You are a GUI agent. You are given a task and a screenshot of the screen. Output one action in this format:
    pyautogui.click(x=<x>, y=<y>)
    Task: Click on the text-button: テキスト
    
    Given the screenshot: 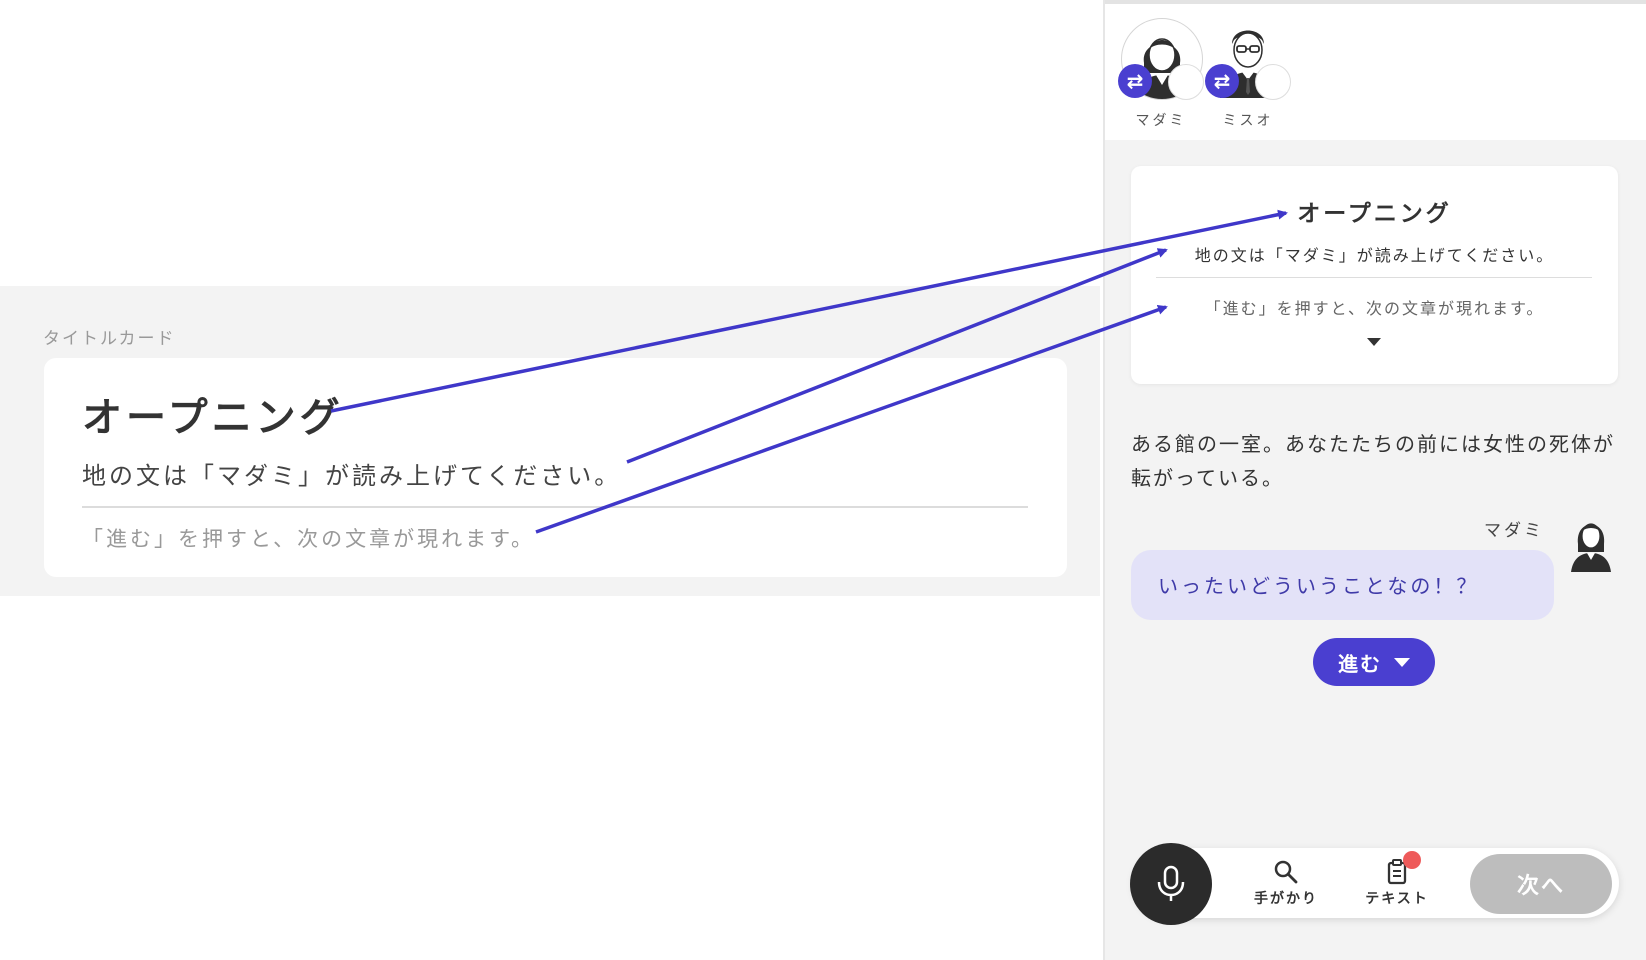 What is the action you would take?
    pyautogui.click(x=1397, y=886)
    